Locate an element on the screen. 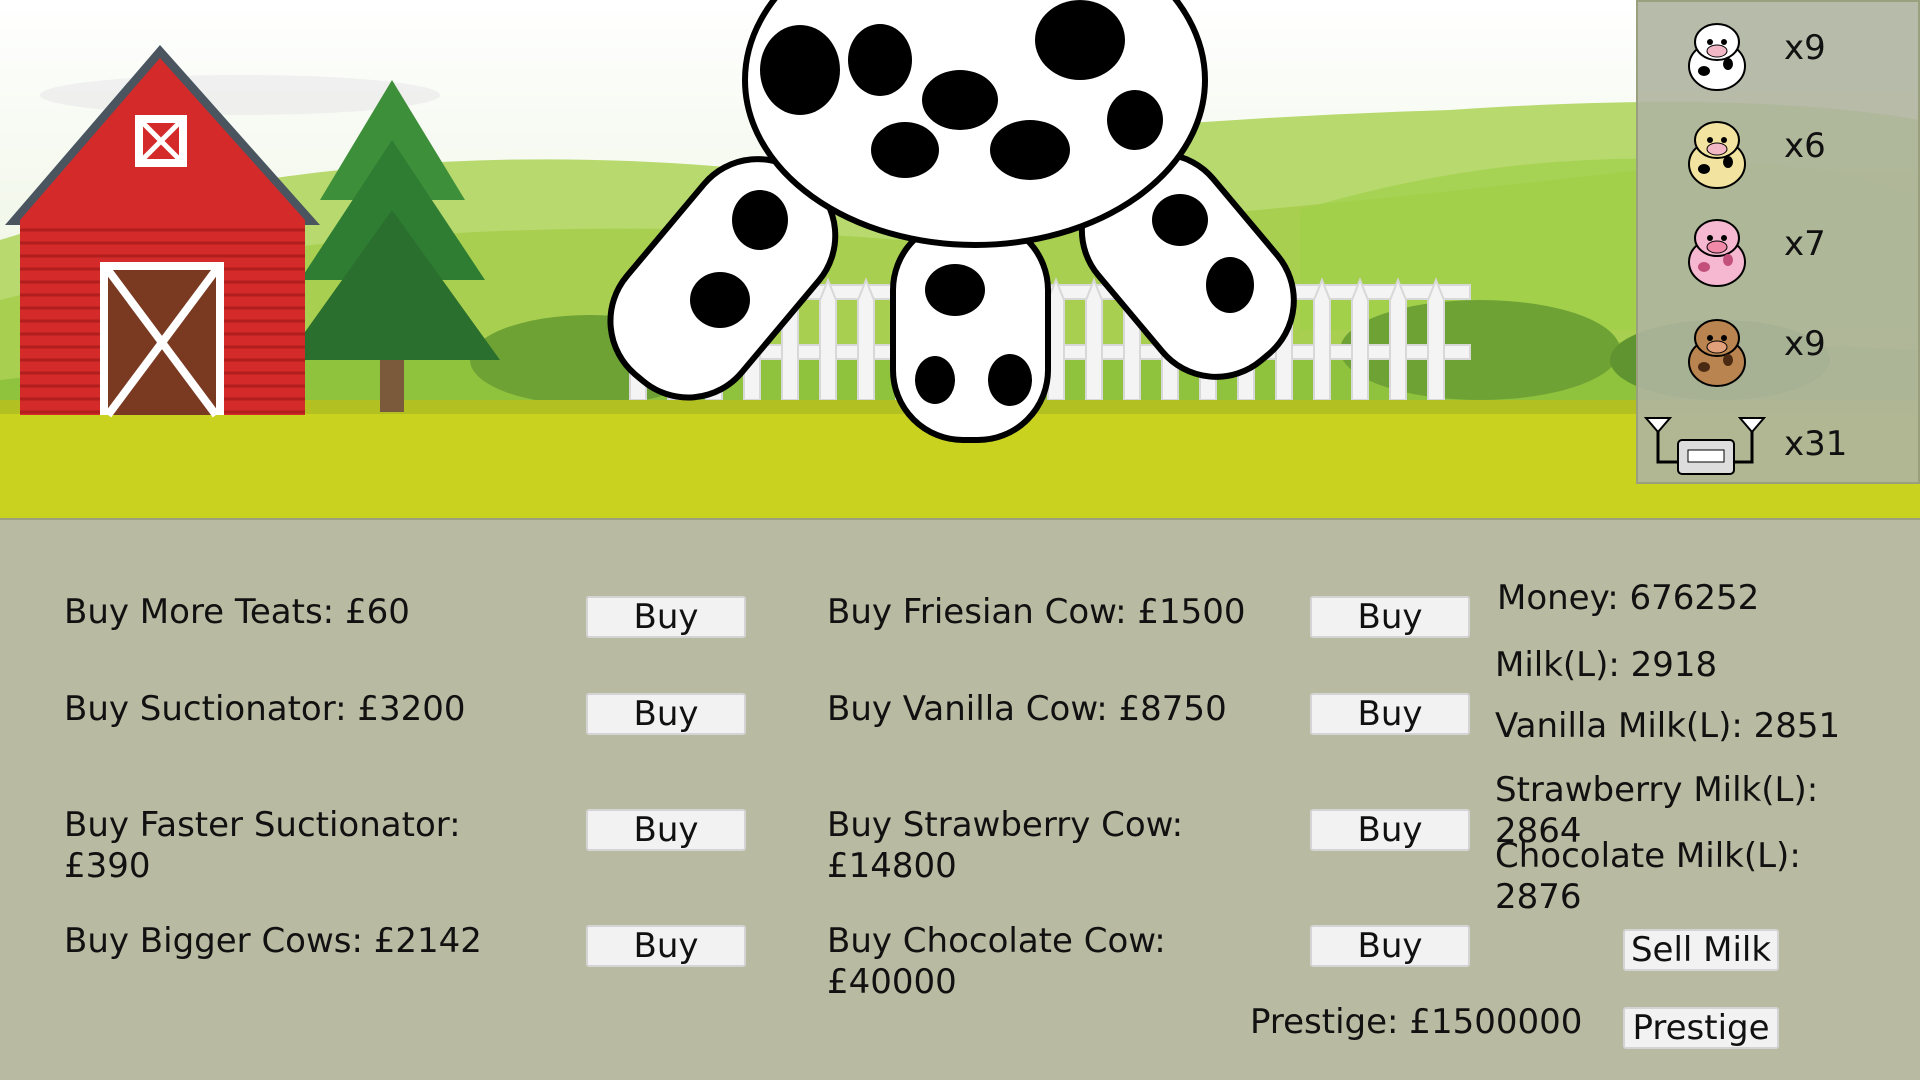  upgrade-bigger-cows-label: Buy Bigger Cows: £2142 is located at coordinates (273, 941).